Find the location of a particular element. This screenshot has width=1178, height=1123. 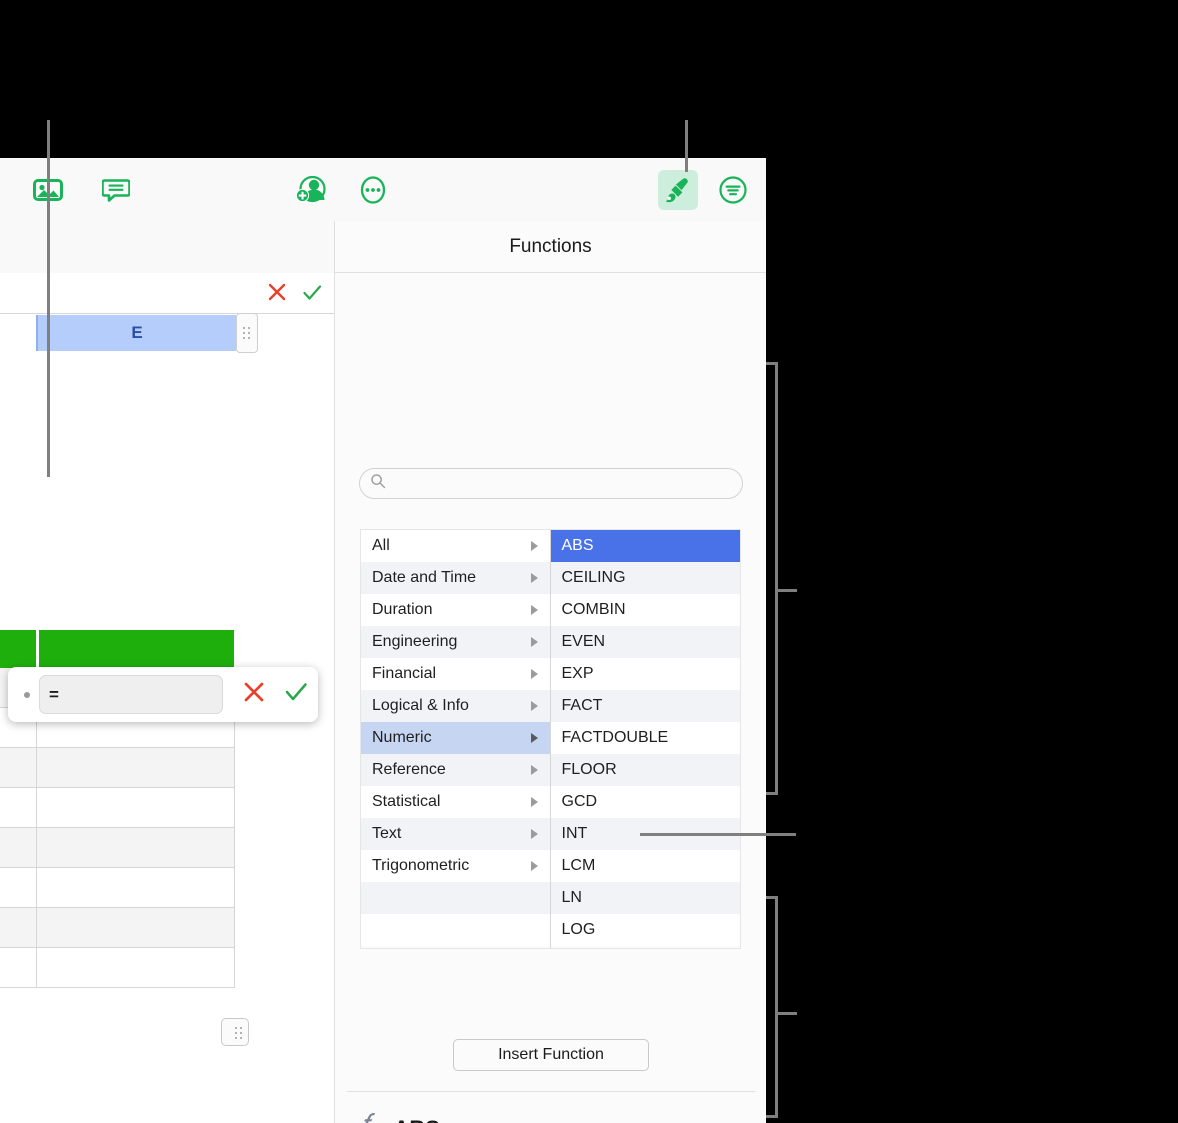

function-item-fact: FACT is located at coordinates (645, 706).